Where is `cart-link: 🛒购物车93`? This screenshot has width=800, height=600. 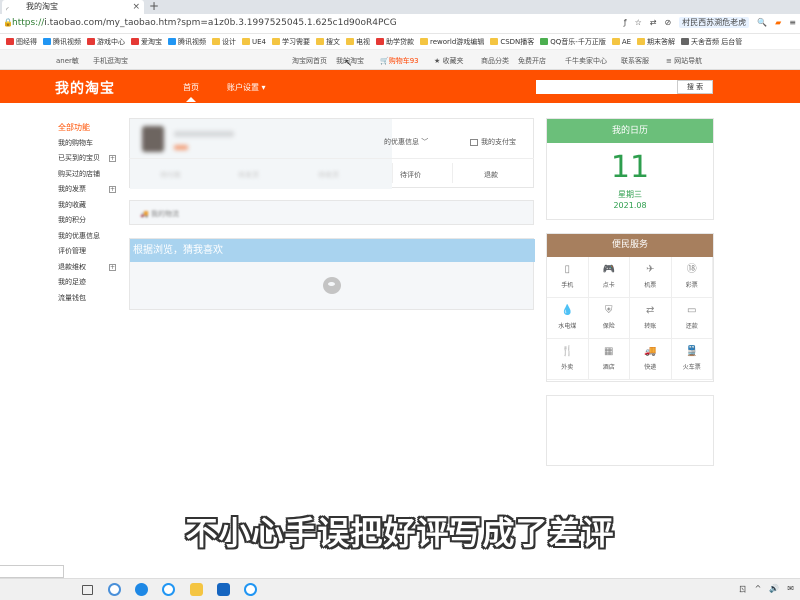
cart-link: 🛒购物车93 is located at coordinates (399, 61).